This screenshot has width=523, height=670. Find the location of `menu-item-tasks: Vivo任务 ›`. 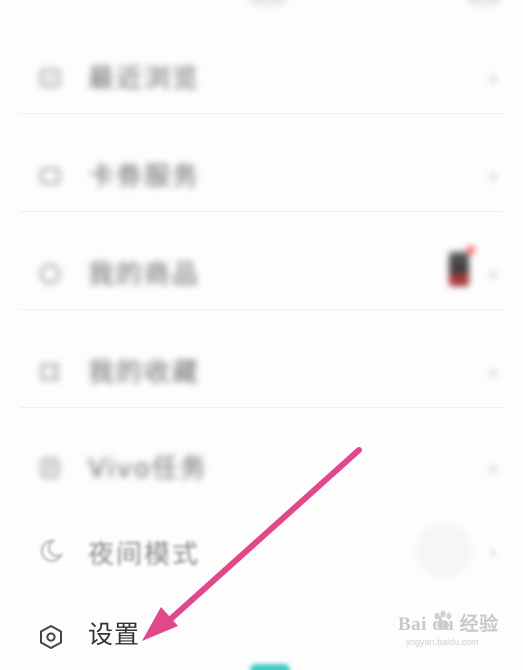

menu-item-tasks: Vivo任务 › is located at coordinates (261, 469).